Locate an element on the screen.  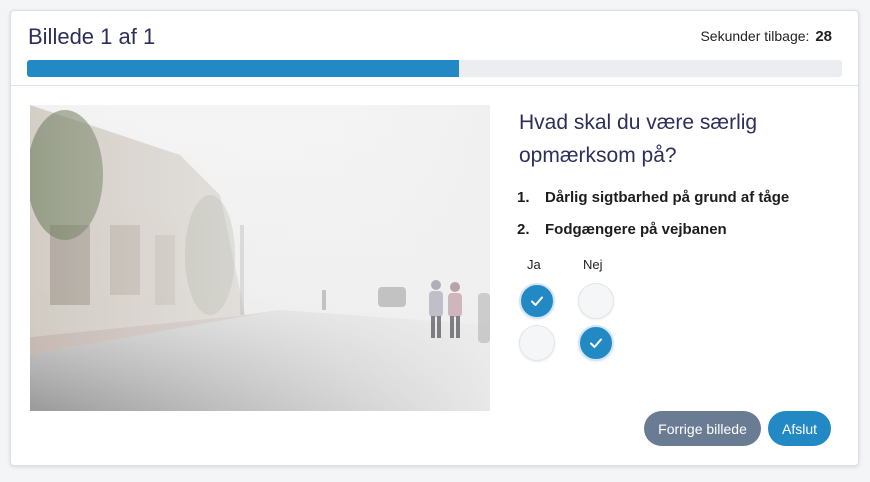
question-text: Hvad skal du være særlig opmærksom på? is located at coordinates (638, 139).